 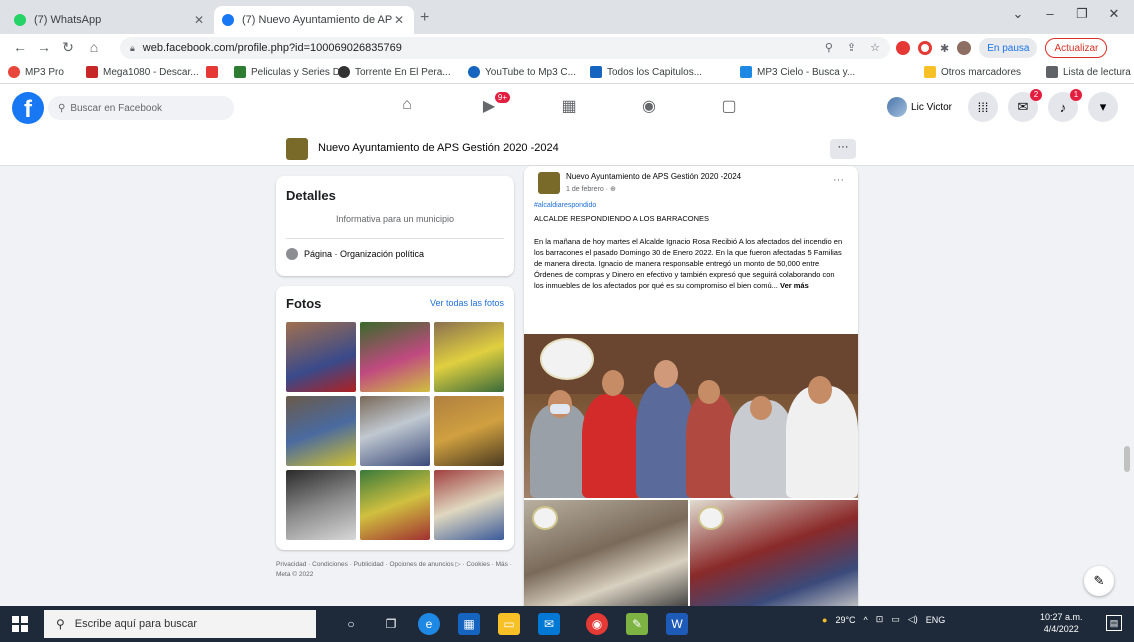 I want to click on photo-person, so click(x=560, y=409).